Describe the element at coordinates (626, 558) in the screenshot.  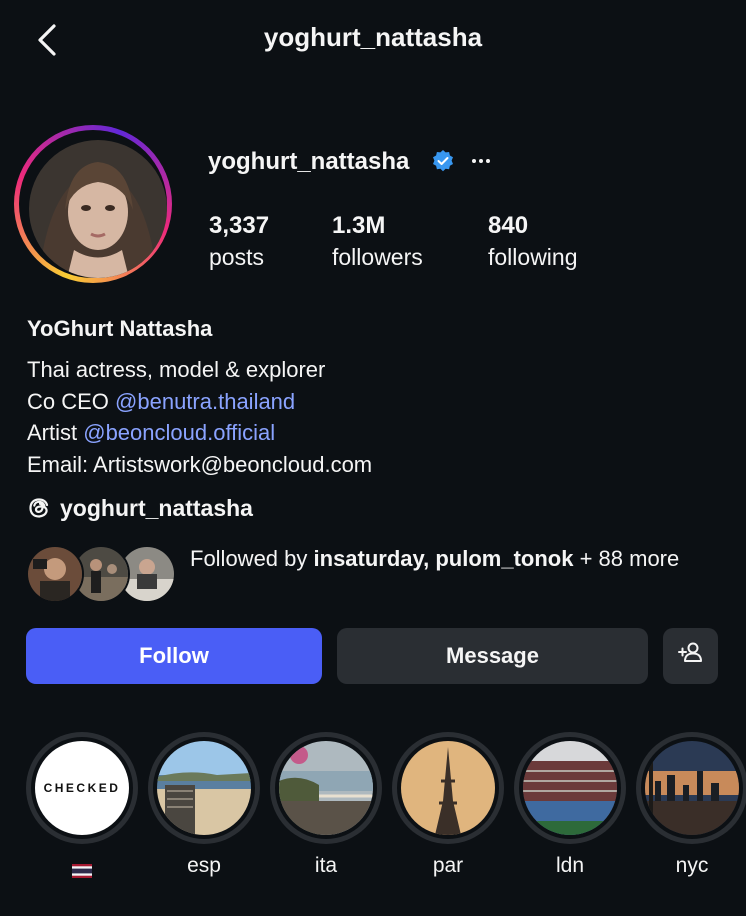
I see `followed-by-suffix: + 88 more` at that location.